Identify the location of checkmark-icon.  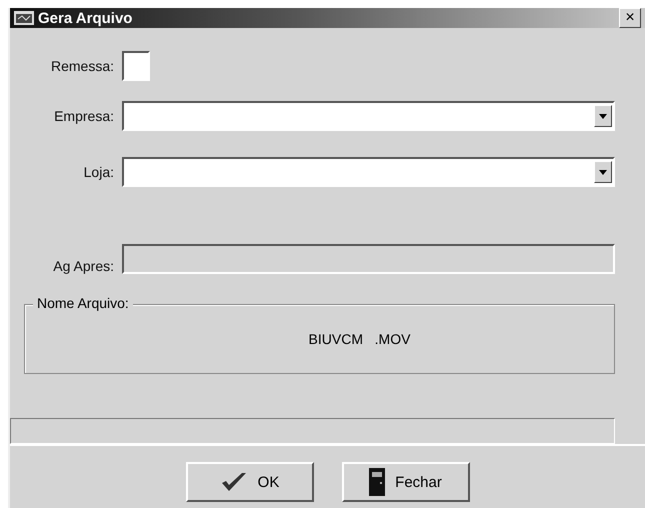
(234, 482).